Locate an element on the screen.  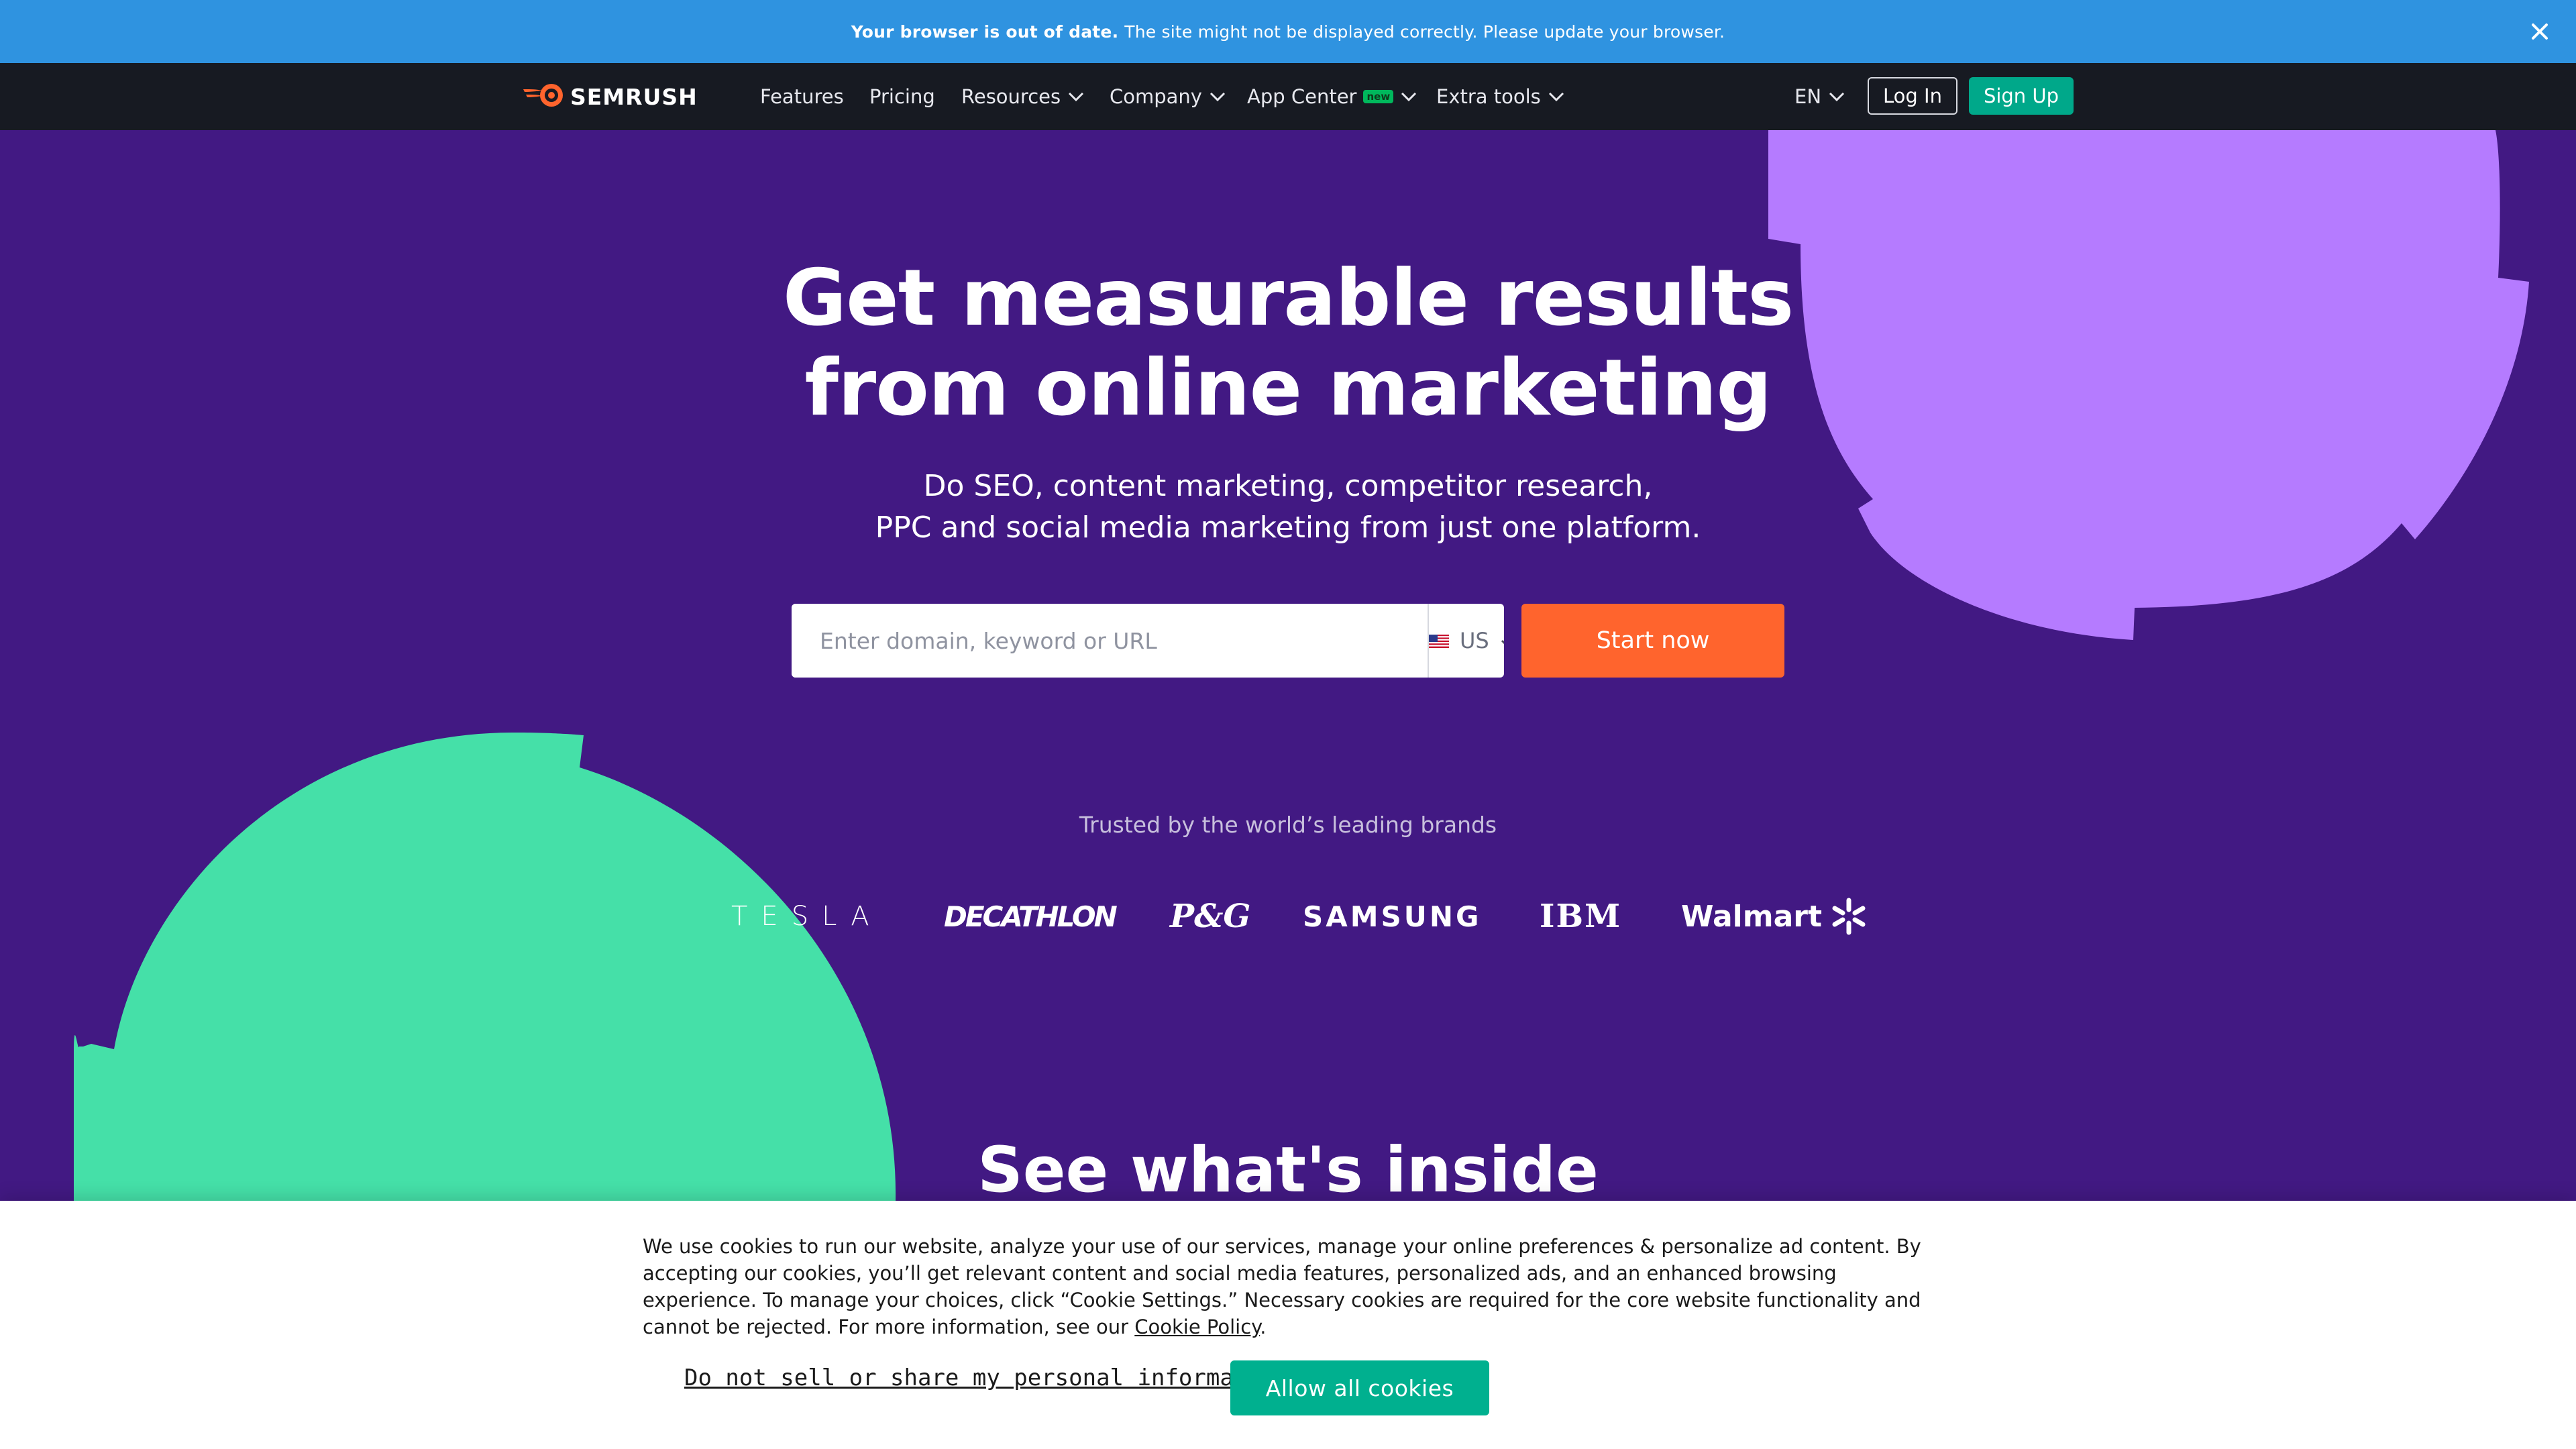
start-now-button: Start now is located at coordinates (1652, 641).